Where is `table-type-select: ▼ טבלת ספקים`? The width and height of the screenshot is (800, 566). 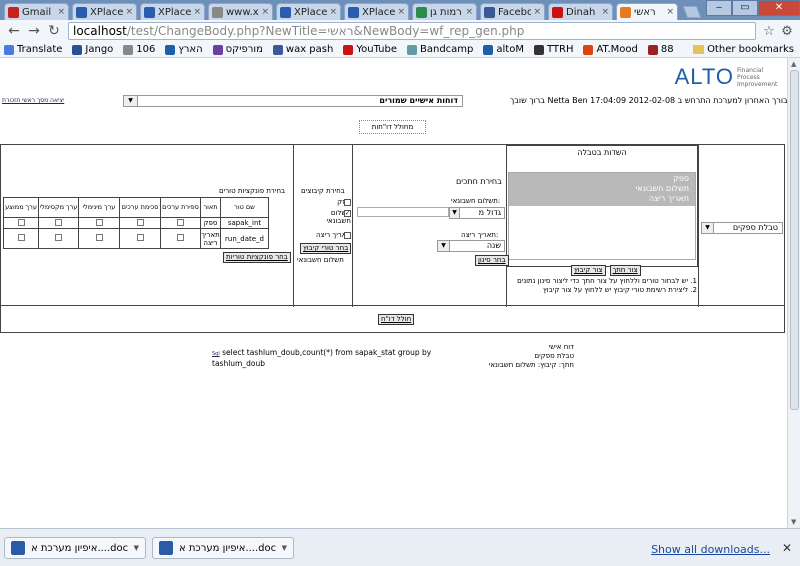 table-type-select: ▼ טבלת ספקים is located at coordinates (742, 228).